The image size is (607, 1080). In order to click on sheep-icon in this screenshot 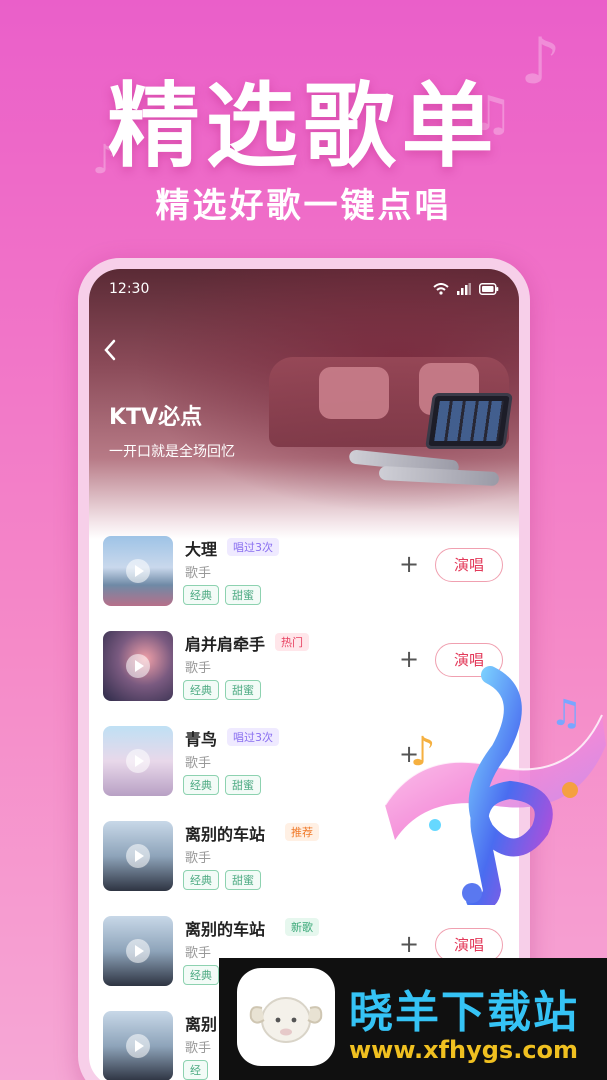, I will do `click(286, 1020)`.